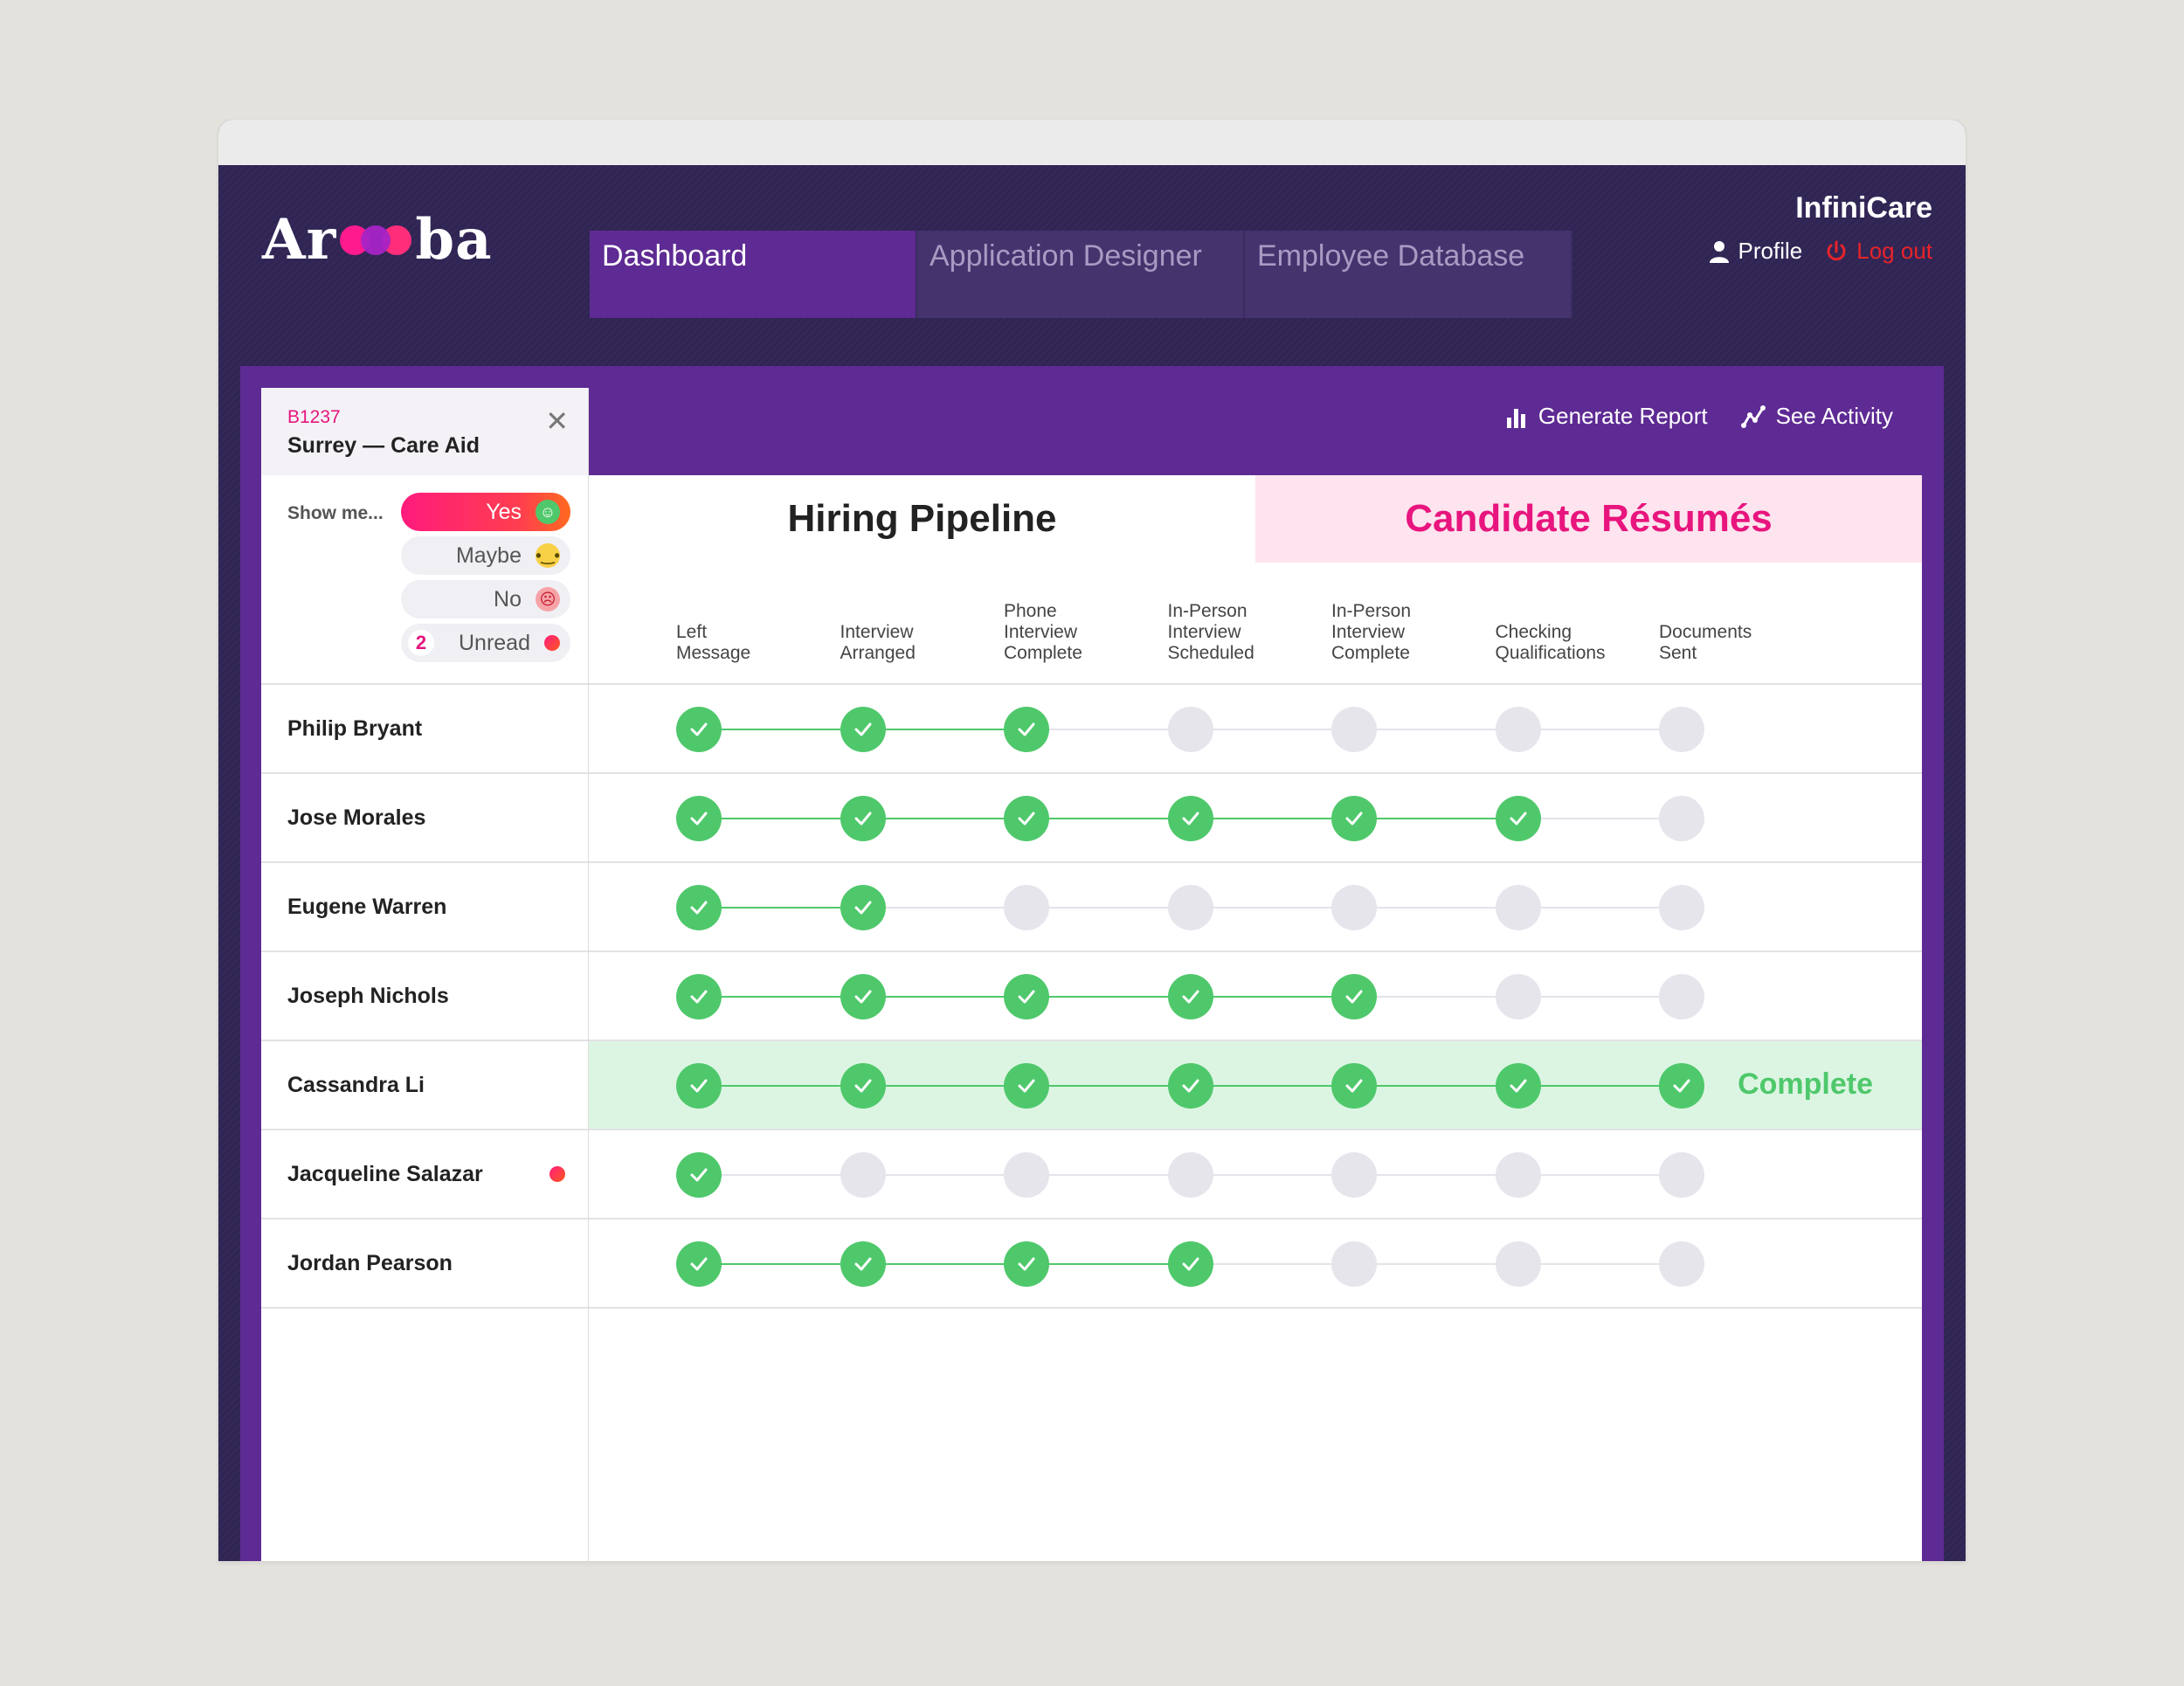  I want to click on tab-application-designer: Application Designer, so click(1081, 274).